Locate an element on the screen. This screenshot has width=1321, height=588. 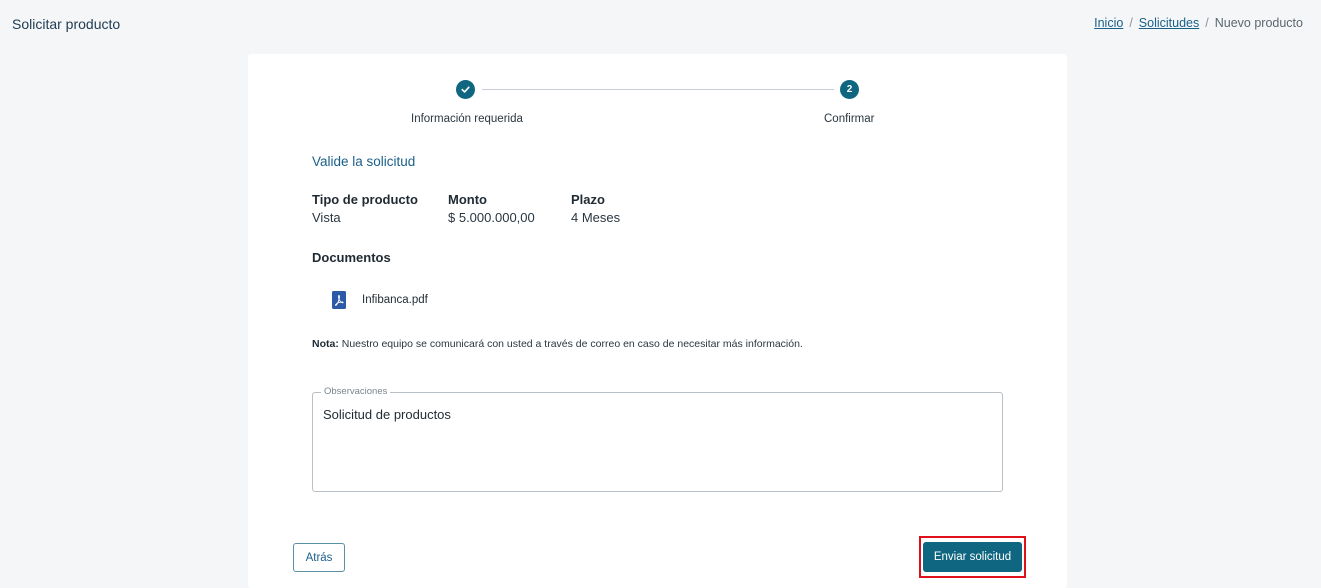
observations-field: Observaciones Solicitud de productos is located at coordinates (657, 439).